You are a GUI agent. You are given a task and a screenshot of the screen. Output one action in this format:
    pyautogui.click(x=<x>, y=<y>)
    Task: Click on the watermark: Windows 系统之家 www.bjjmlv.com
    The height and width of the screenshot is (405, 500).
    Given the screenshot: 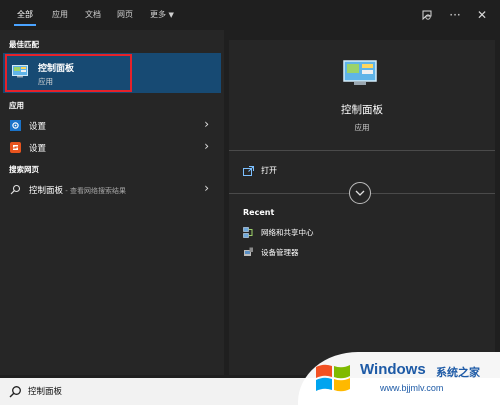 What is the action you would take?
    pyautogui.click(x=399, y=378)
    